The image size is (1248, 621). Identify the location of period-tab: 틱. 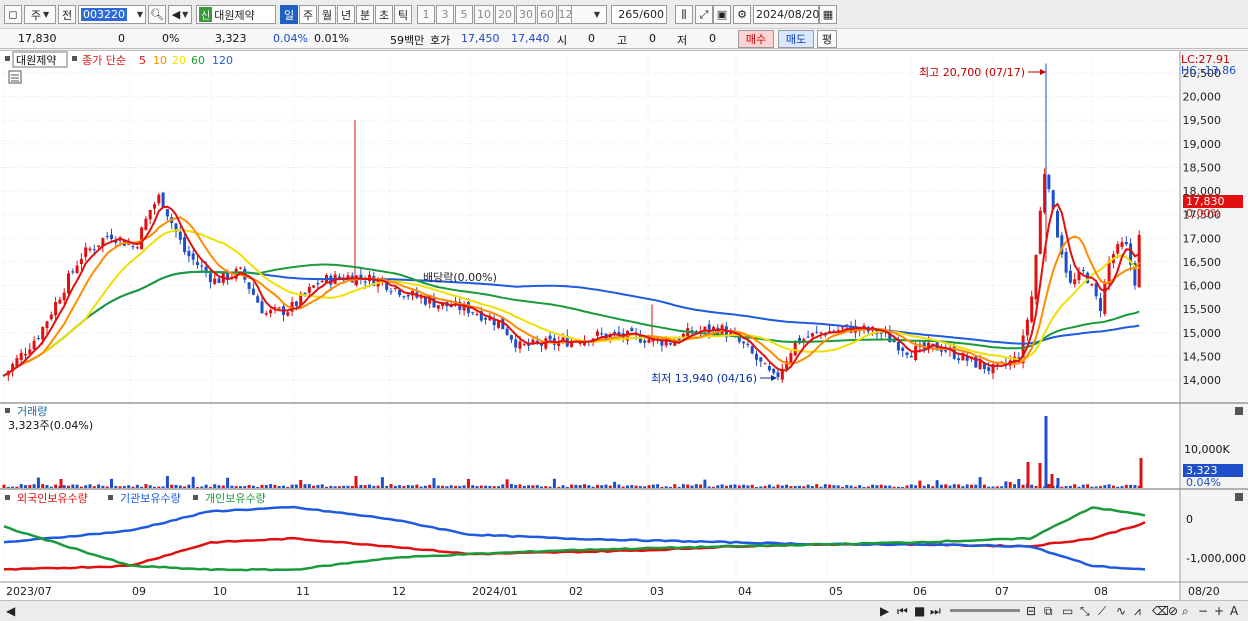
(403, 14).